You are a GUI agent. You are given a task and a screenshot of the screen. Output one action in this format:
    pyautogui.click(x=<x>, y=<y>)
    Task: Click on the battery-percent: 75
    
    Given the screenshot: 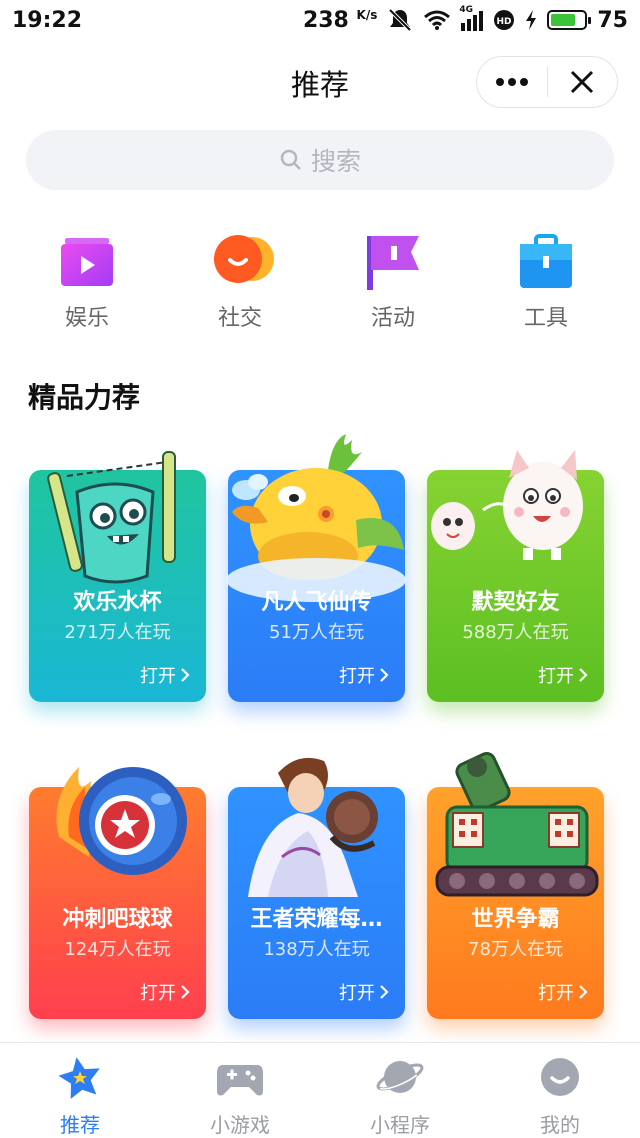 What is the action you would take?
    pyautogui.click(x=612, y=20)
    